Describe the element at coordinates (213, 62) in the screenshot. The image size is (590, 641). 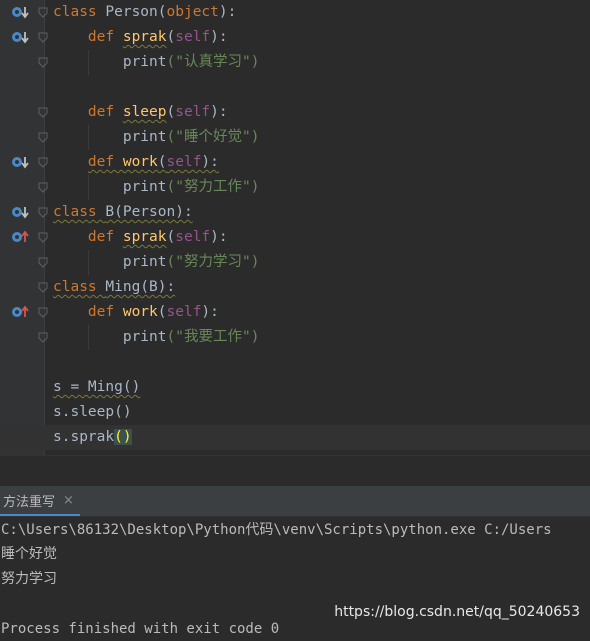
I see `code-token: ("认真学习")` at that location.